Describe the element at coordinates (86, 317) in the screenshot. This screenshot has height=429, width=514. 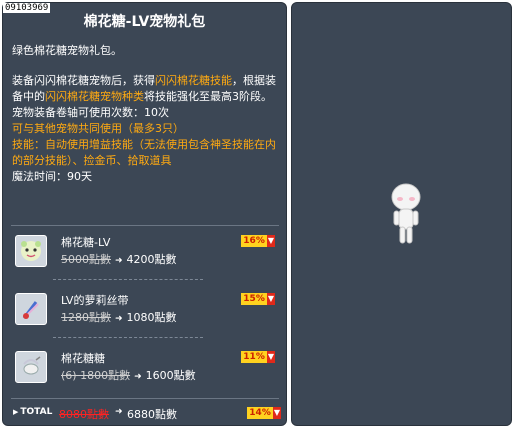
I see `original-price: 1280點數` at that location.